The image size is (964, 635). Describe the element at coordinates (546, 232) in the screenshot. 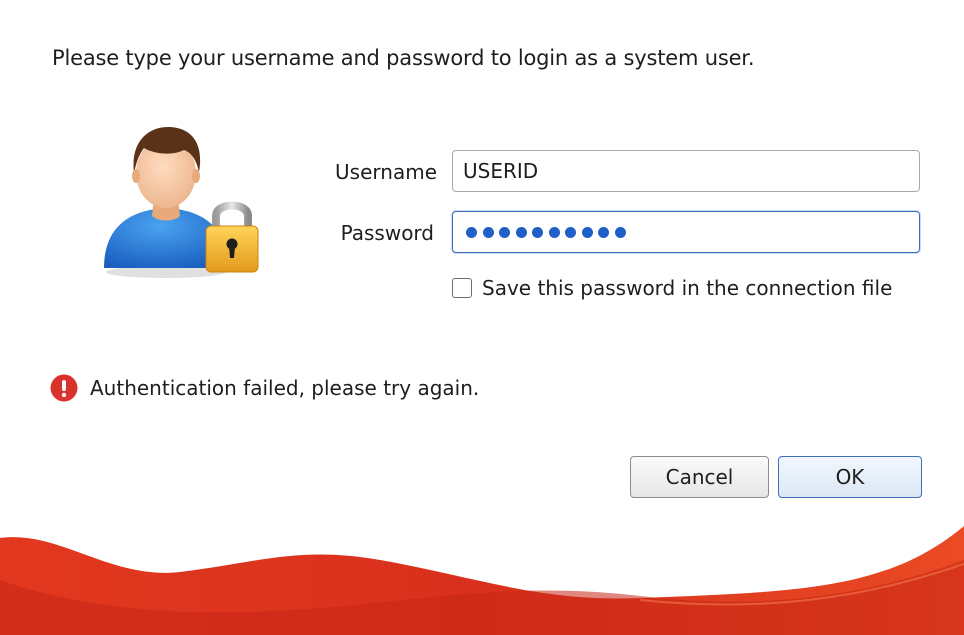

I see `password-mask` at that location.